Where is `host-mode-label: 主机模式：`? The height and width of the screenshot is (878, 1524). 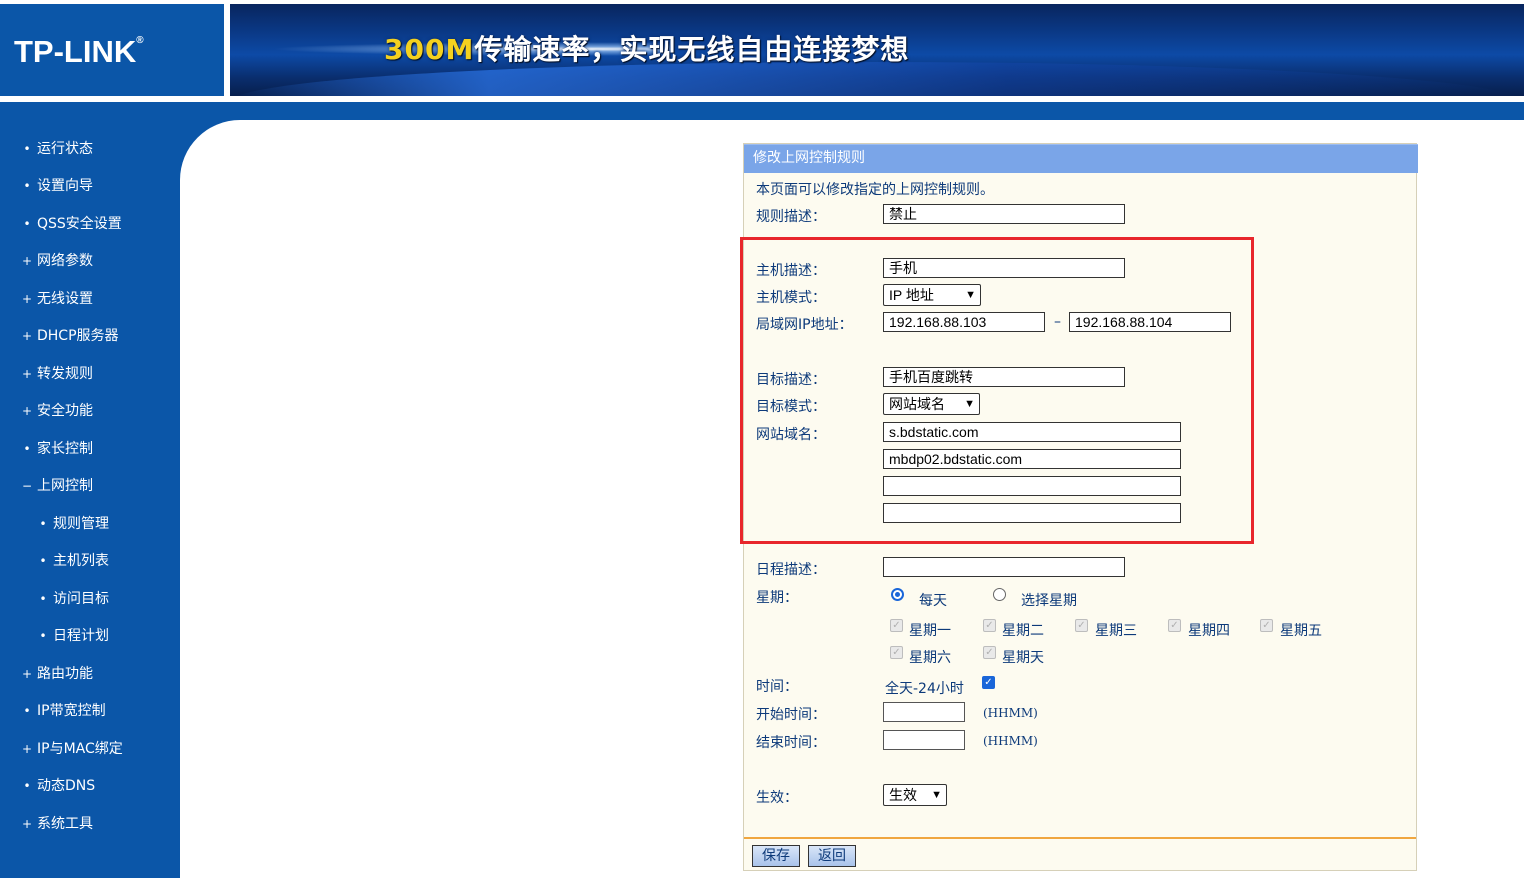 host-mode-label: 主机模式： is located at coordinates (791, 298).